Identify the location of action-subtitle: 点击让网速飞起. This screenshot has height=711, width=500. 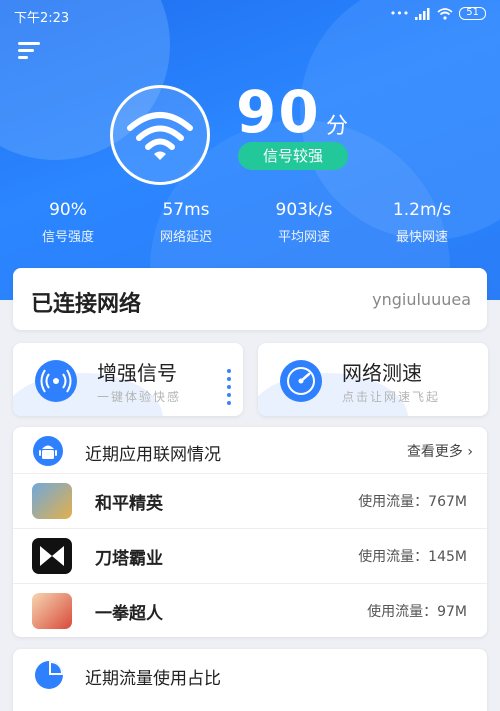
(391, 397).